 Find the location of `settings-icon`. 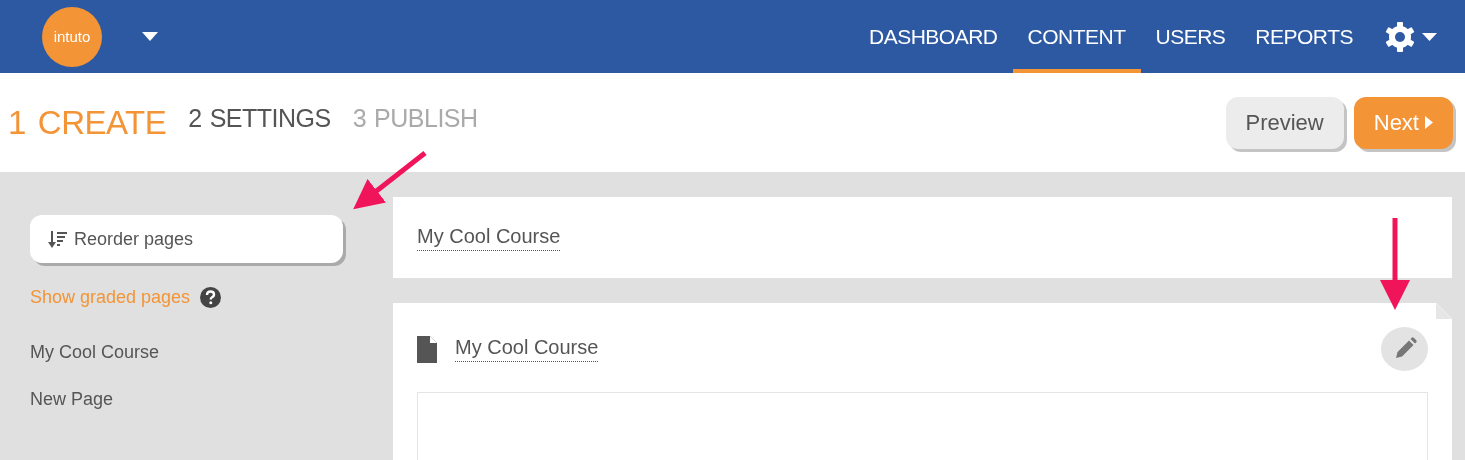

settings-icon is located at coordinates (1400, 36).